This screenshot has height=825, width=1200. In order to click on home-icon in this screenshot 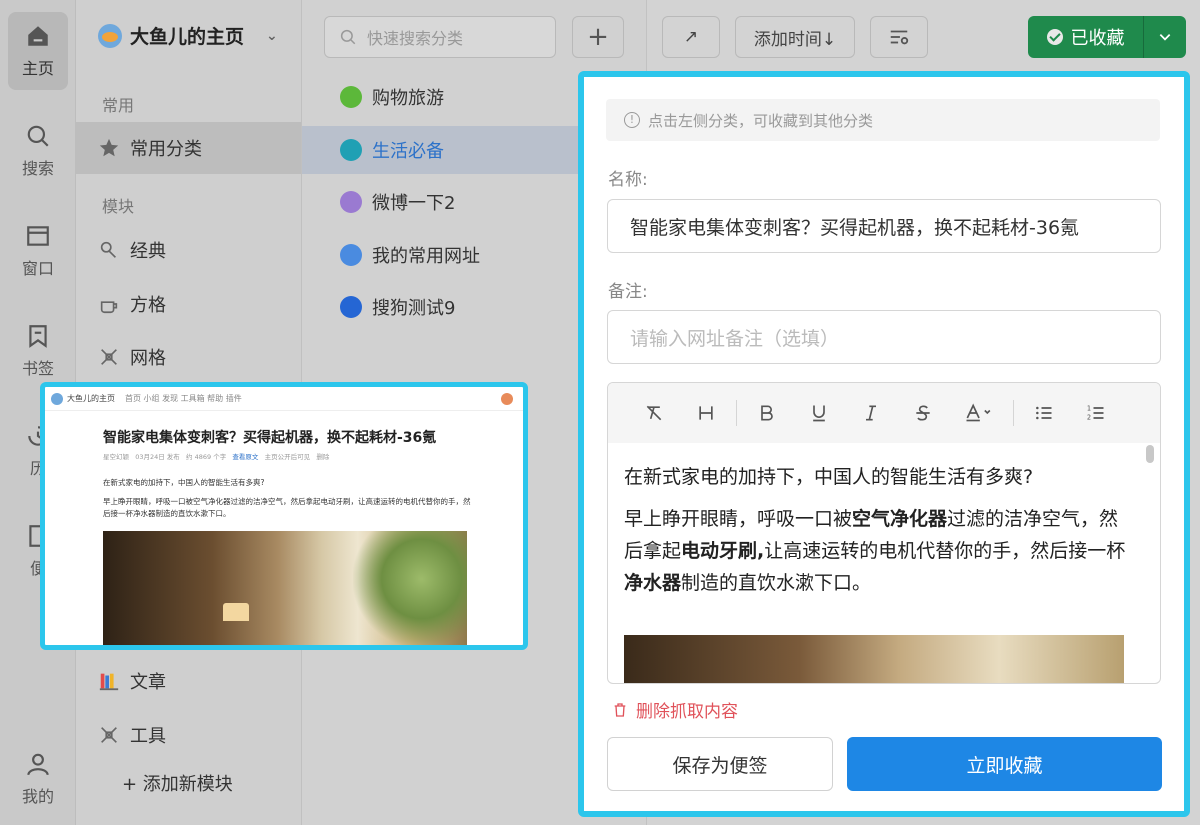, I will do `click(38, 36)`.